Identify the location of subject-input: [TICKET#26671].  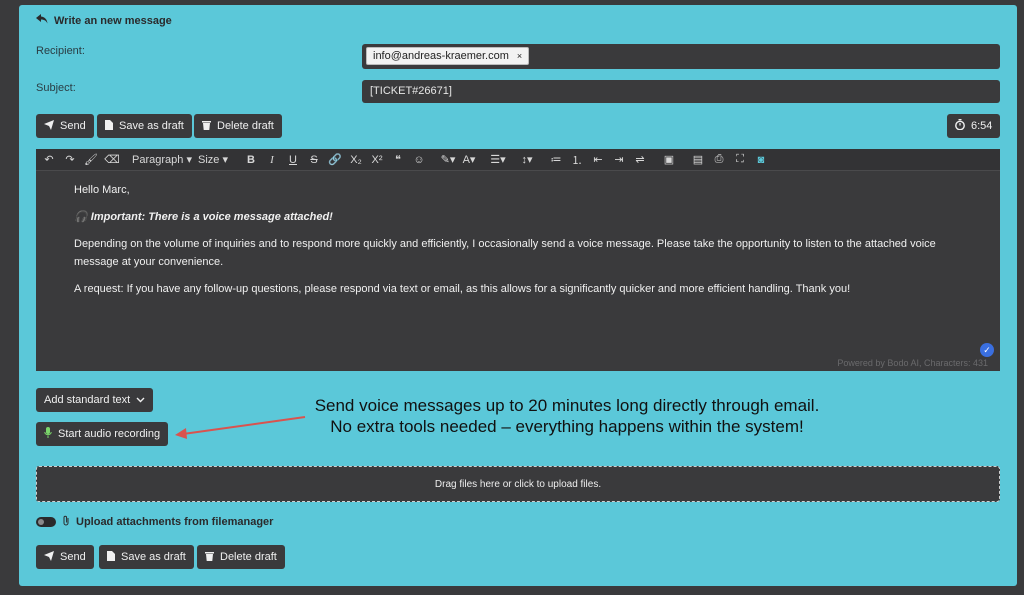
(681, 91).